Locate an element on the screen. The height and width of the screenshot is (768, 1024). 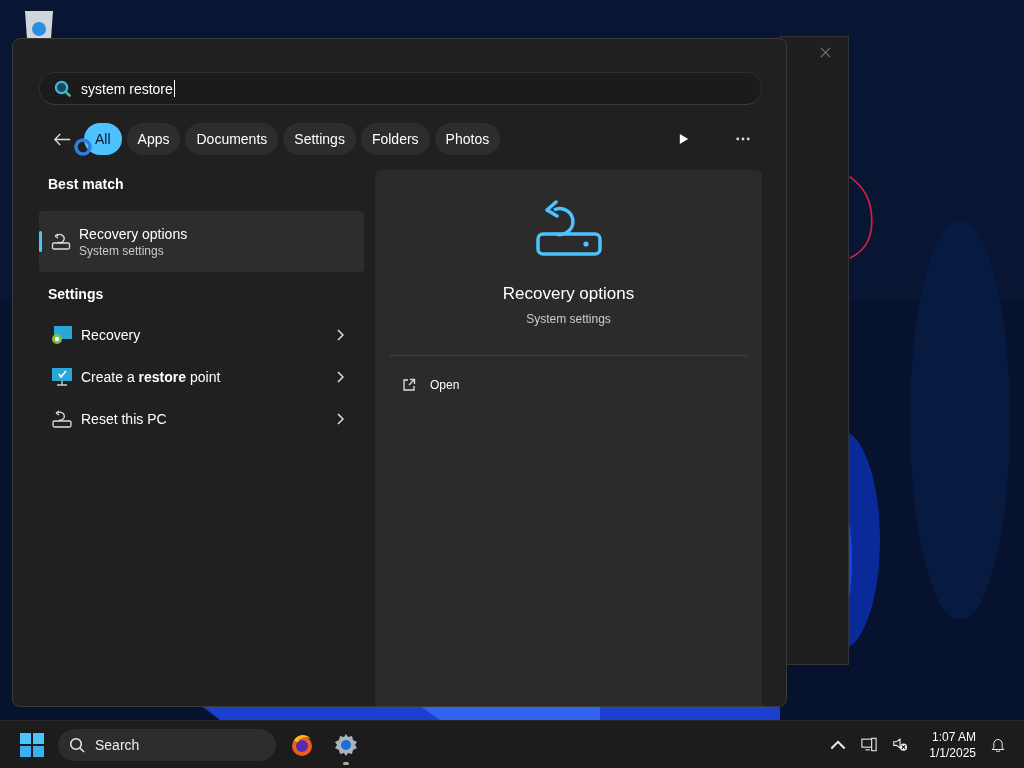
gear-icon is located at coordinates (346, 744).